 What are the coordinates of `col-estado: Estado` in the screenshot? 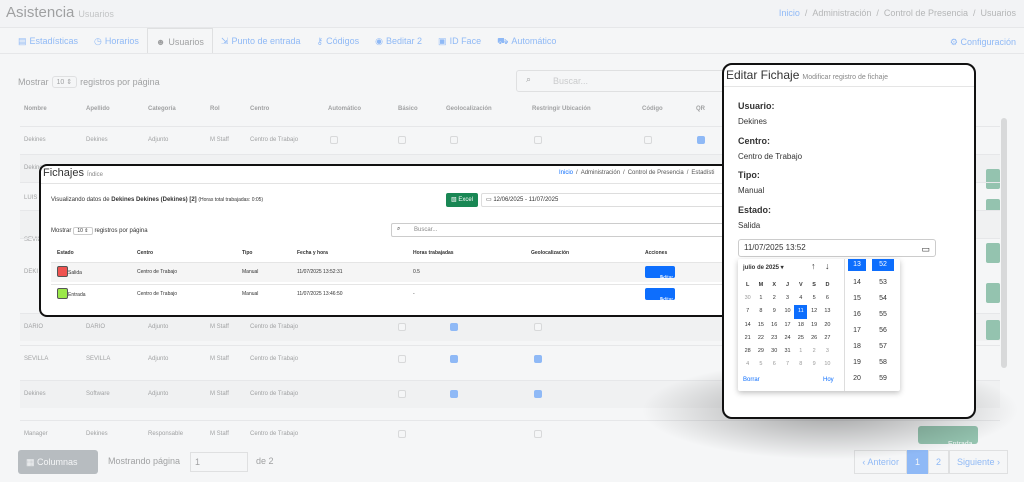 It's located at (65, 253).